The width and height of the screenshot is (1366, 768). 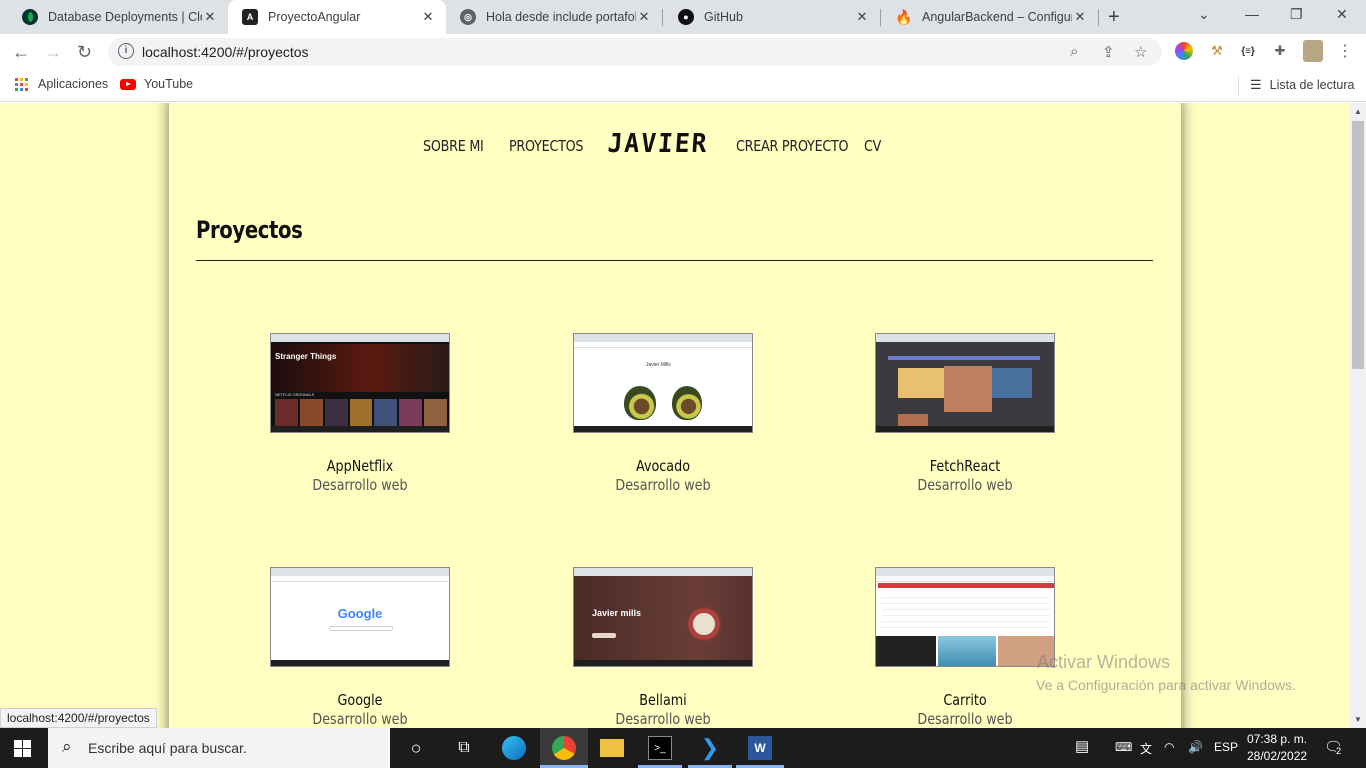 I want to click on apps-grid-icon, so click(x=21, y=84).